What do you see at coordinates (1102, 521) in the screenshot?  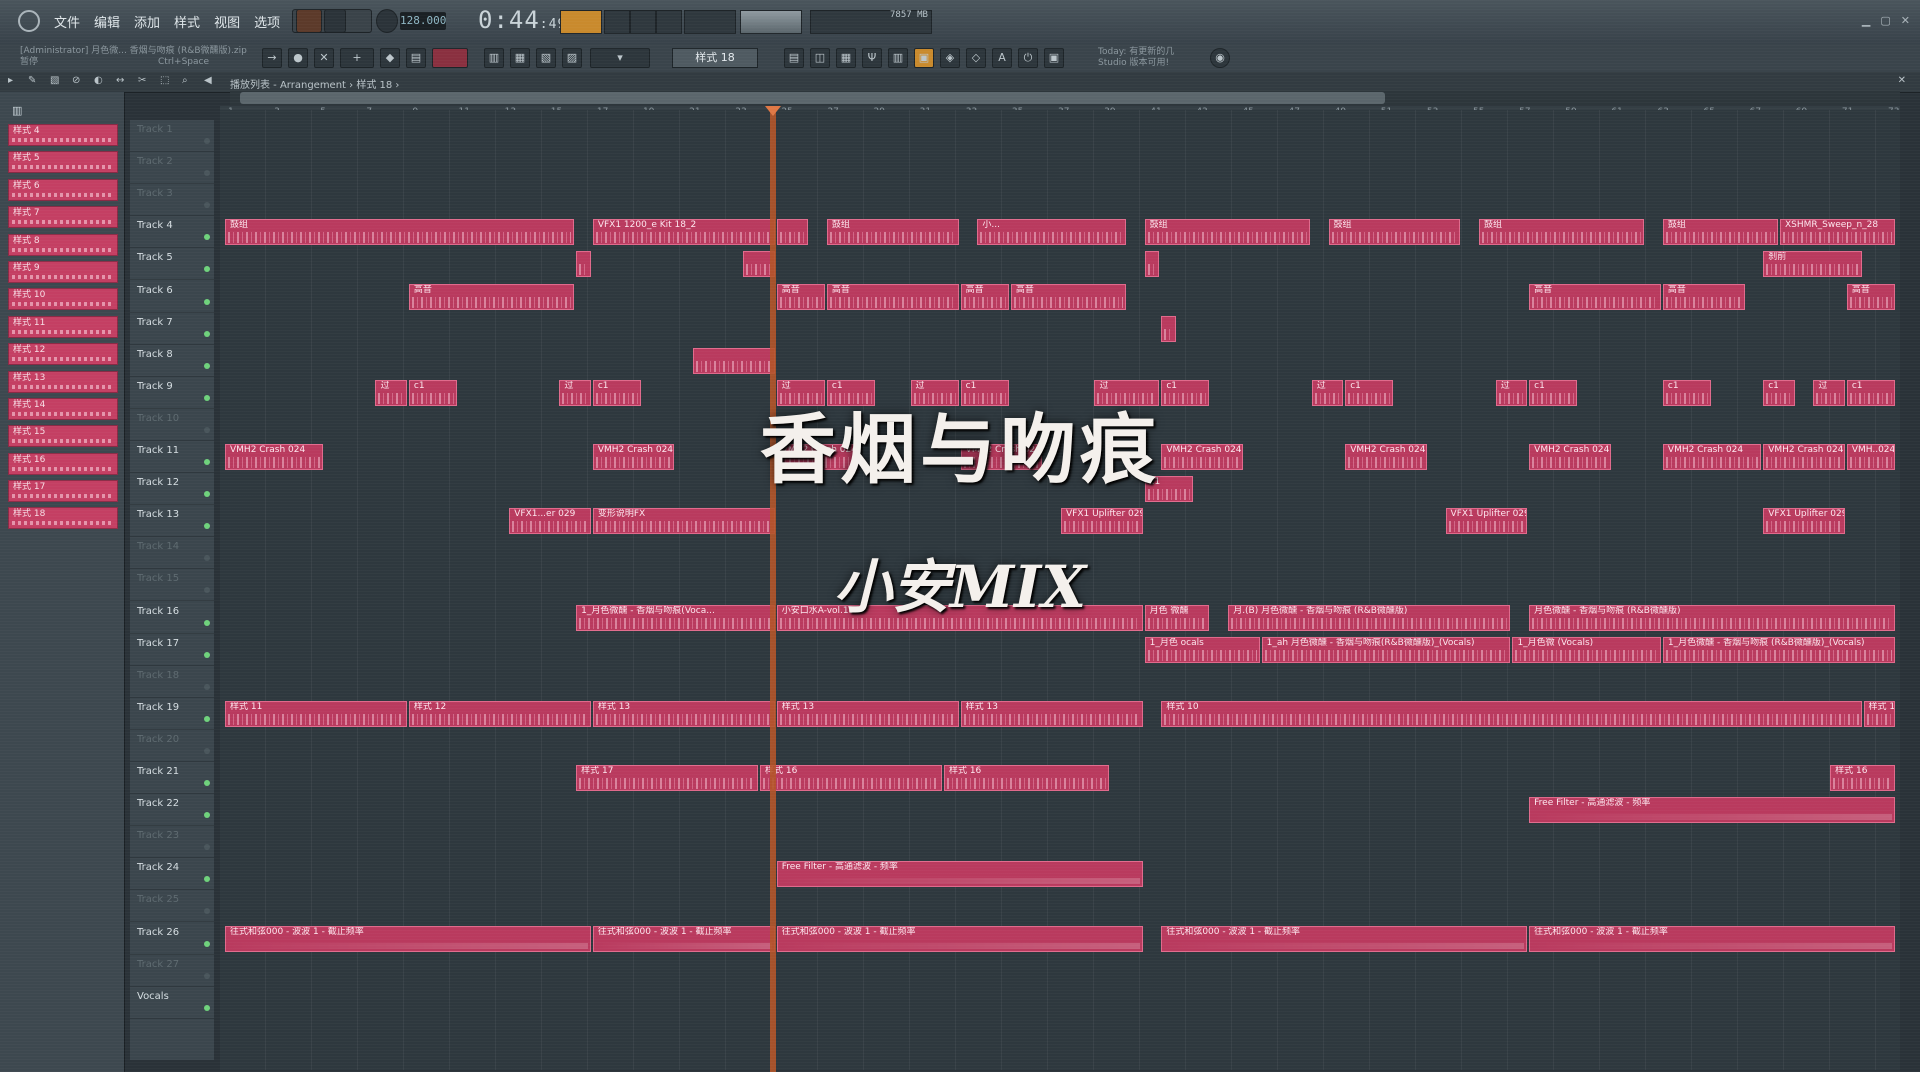 I see `playlist-clip: VFX1 Uplifter 029` at bounding box center [1102, 521].